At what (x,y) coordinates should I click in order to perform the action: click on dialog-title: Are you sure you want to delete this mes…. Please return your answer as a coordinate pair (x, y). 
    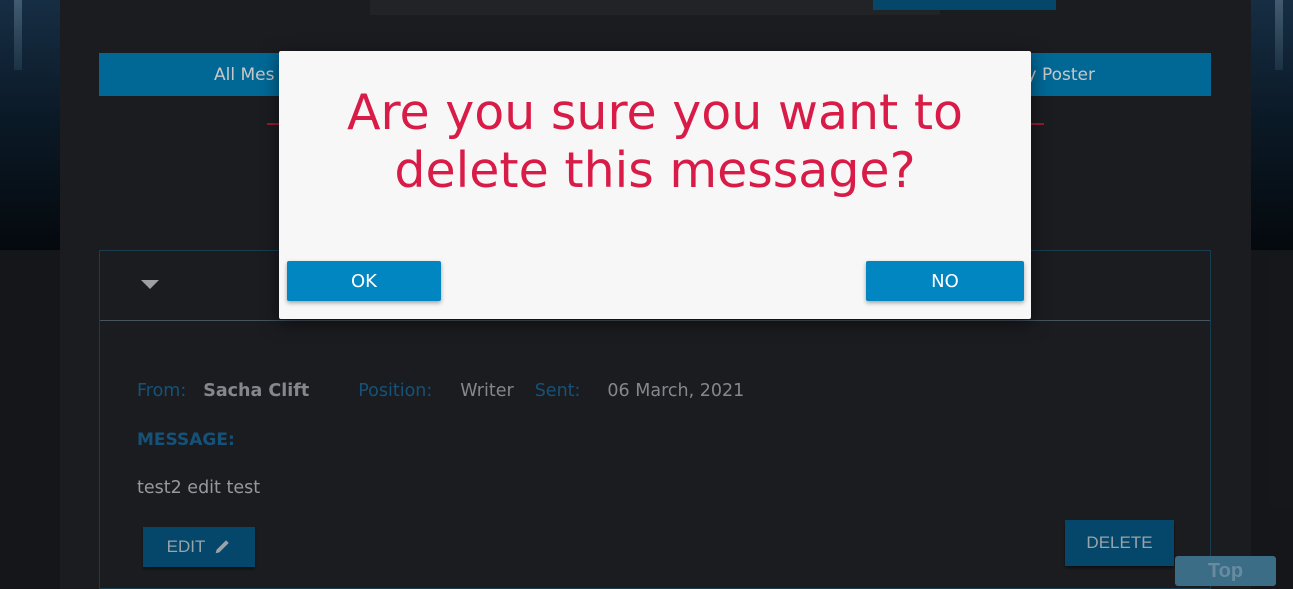
    Looking at the image, I should click on (655, 141).